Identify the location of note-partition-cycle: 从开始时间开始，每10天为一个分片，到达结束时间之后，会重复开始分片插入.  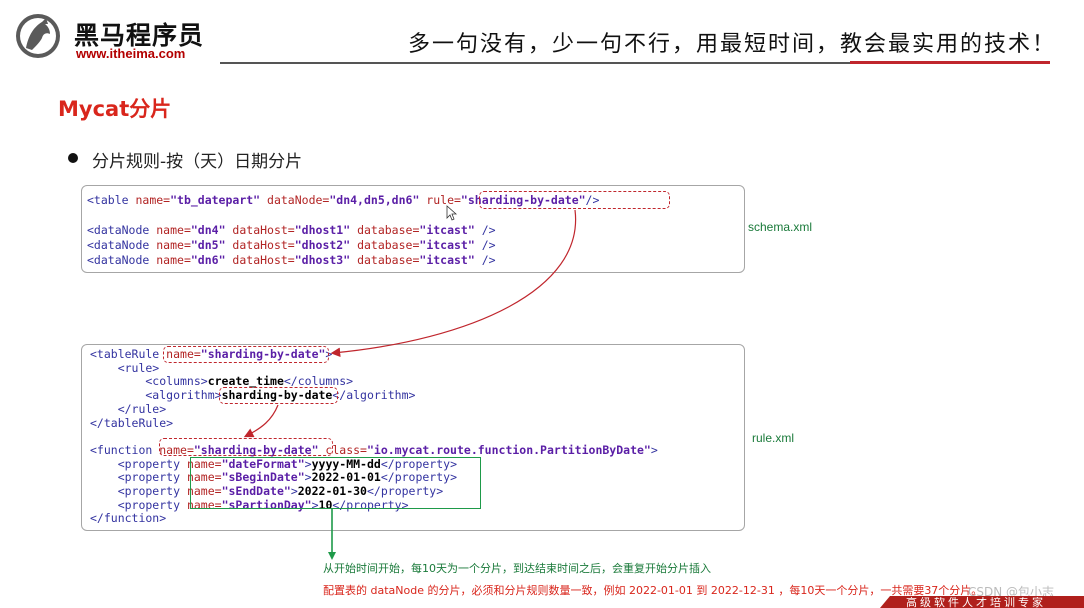
(517, 568).